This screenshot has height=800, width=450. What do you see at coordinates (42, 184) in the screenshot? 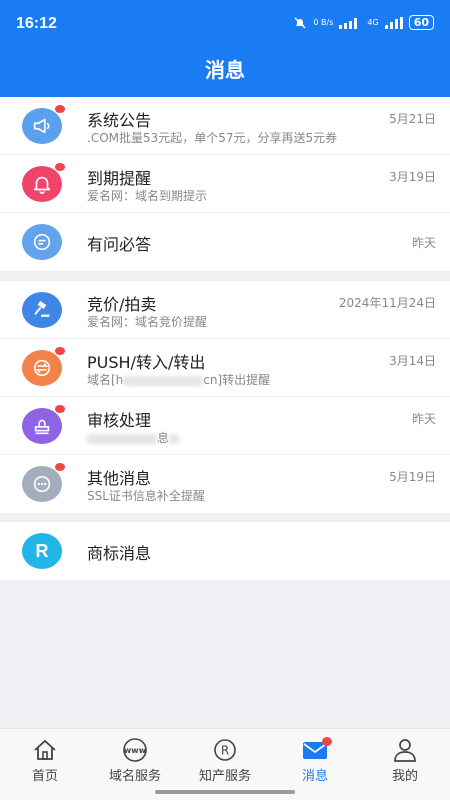
I see `bell-icon` at bounding box center [42, 184].